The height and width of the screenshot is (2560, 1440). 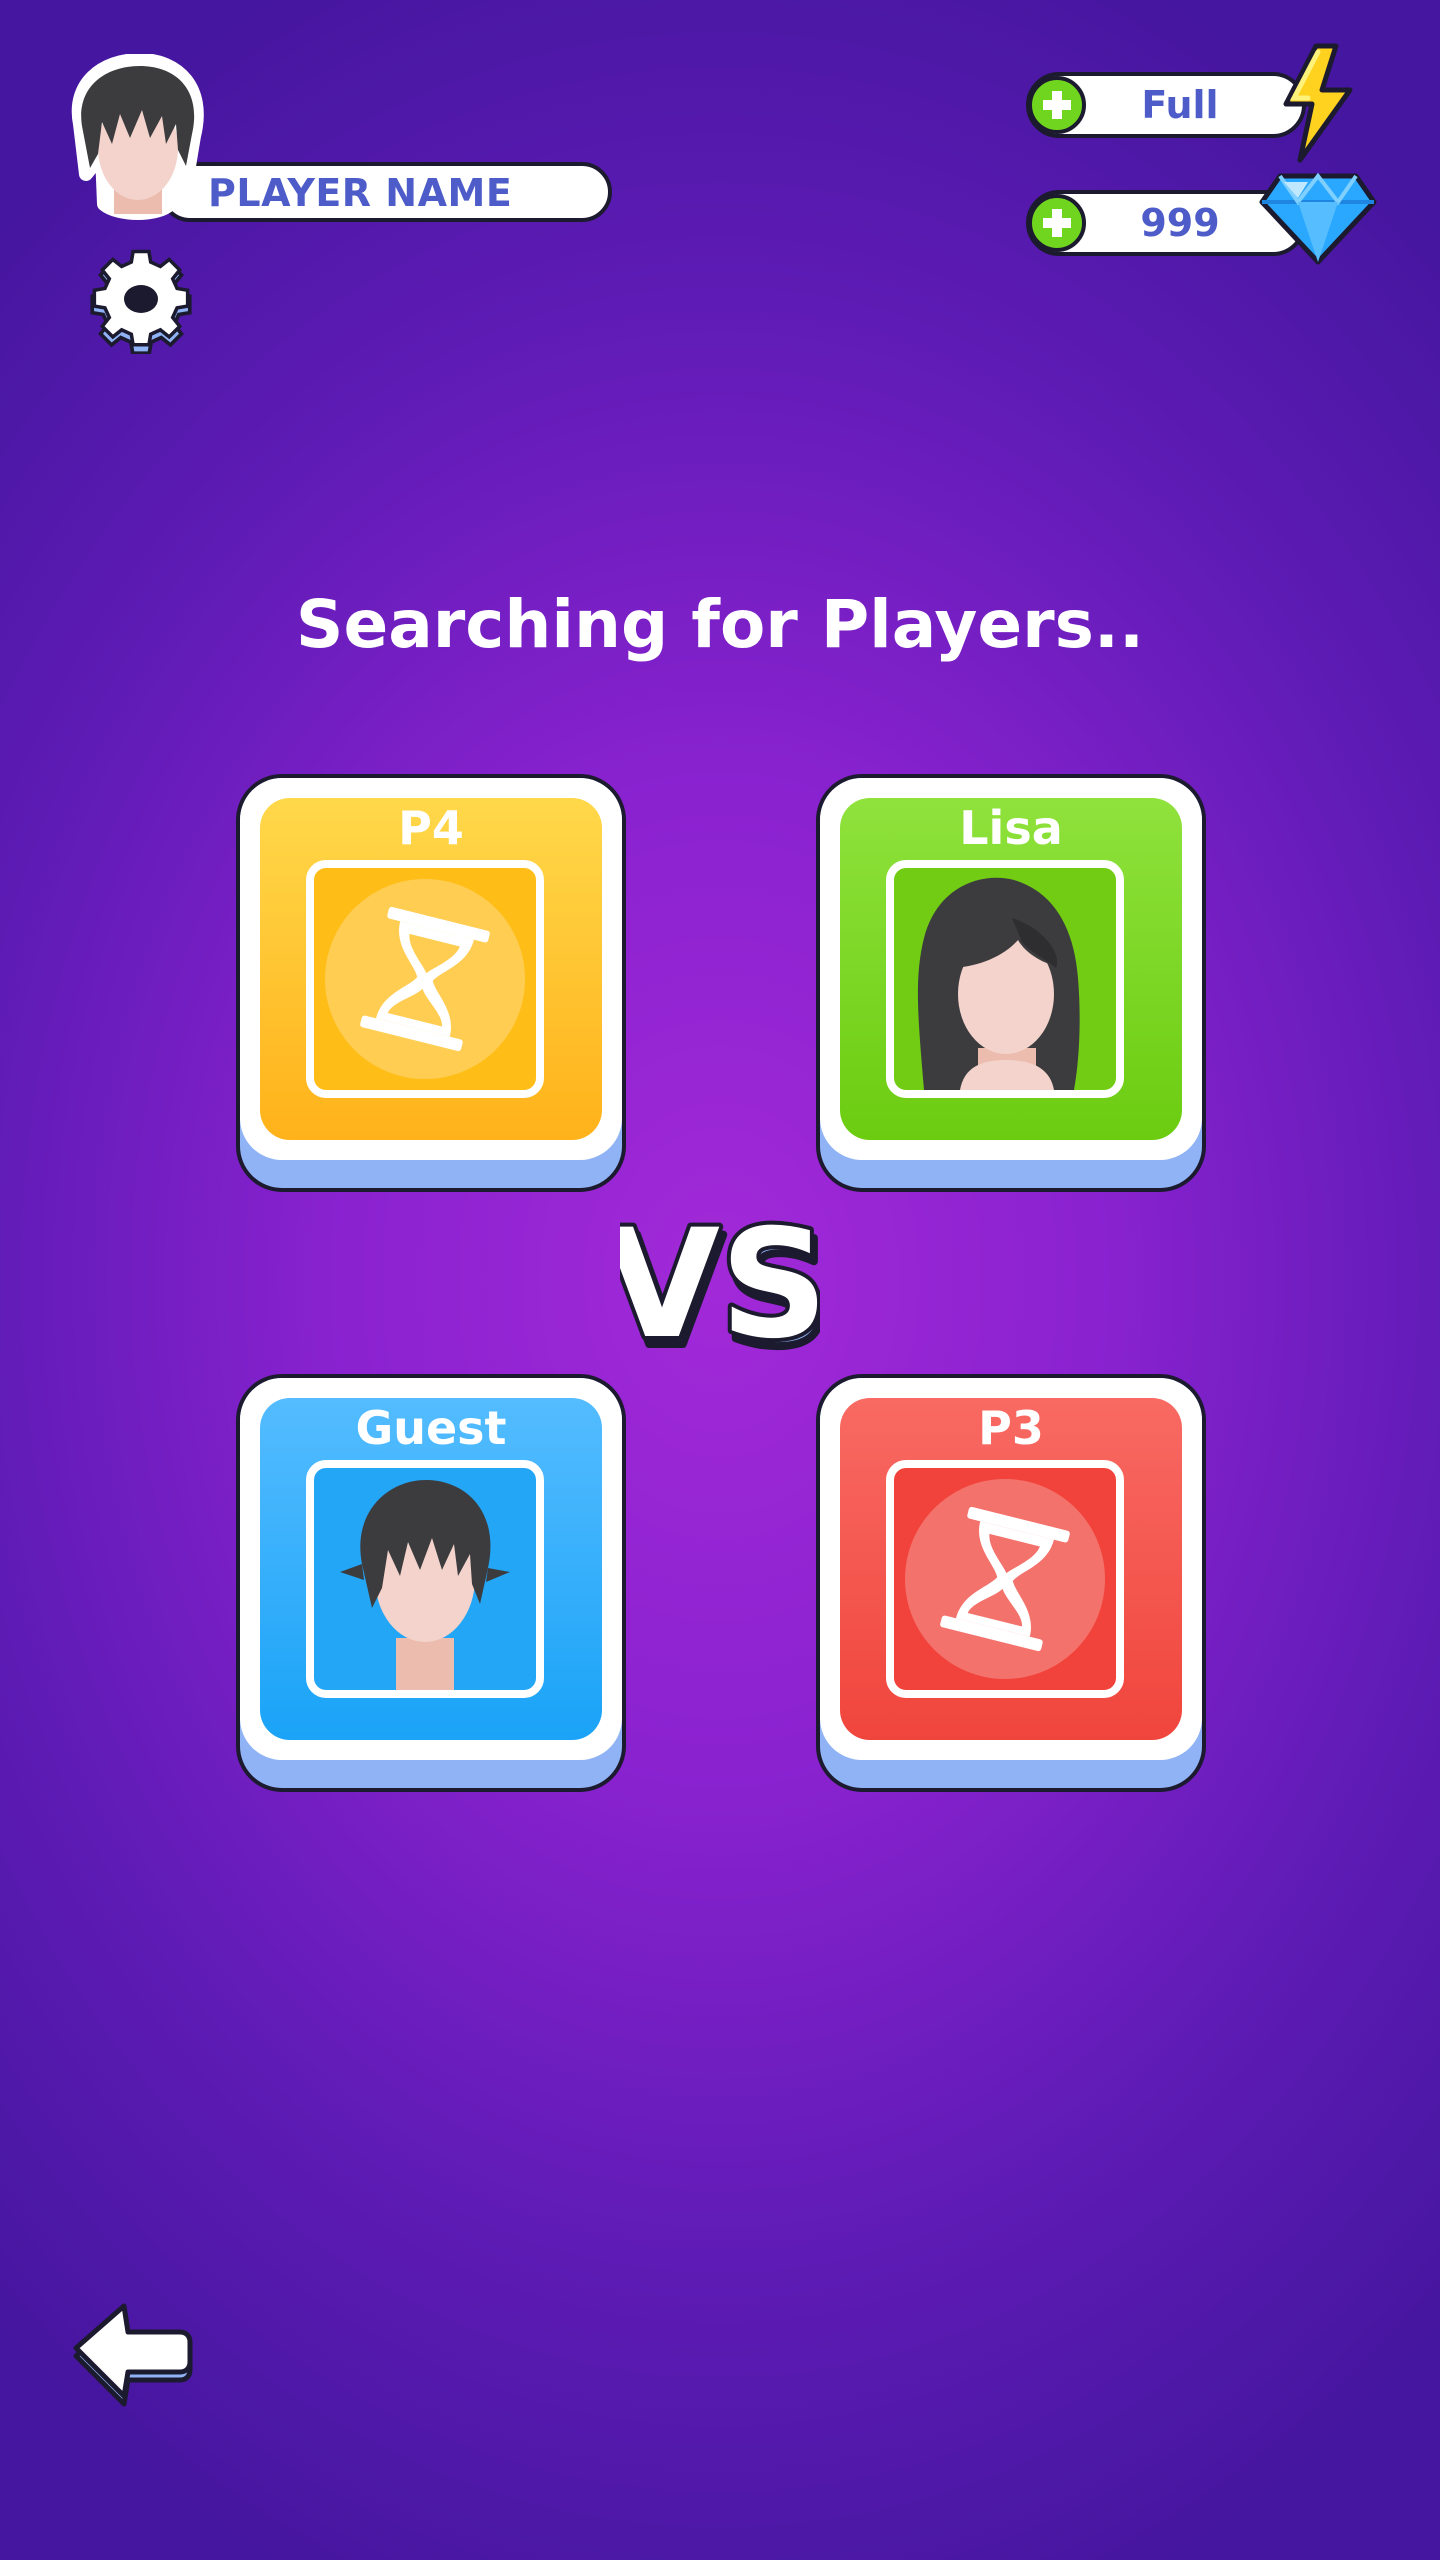 What do you see at coordinates (1318, 218) in the screenshot?
I see `gem-icon` at bounding box center [1318, 218].